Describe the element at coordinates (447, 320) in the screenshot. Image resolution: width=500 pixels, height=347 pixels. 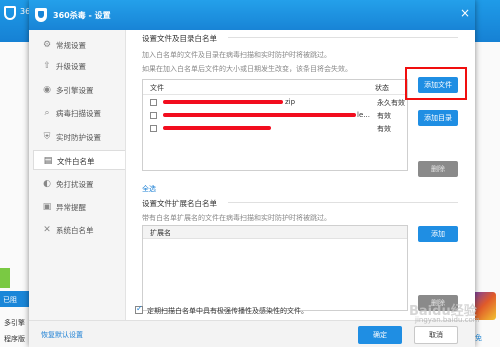
I see `watermark-url: jingyan.baidu.com` at that location.